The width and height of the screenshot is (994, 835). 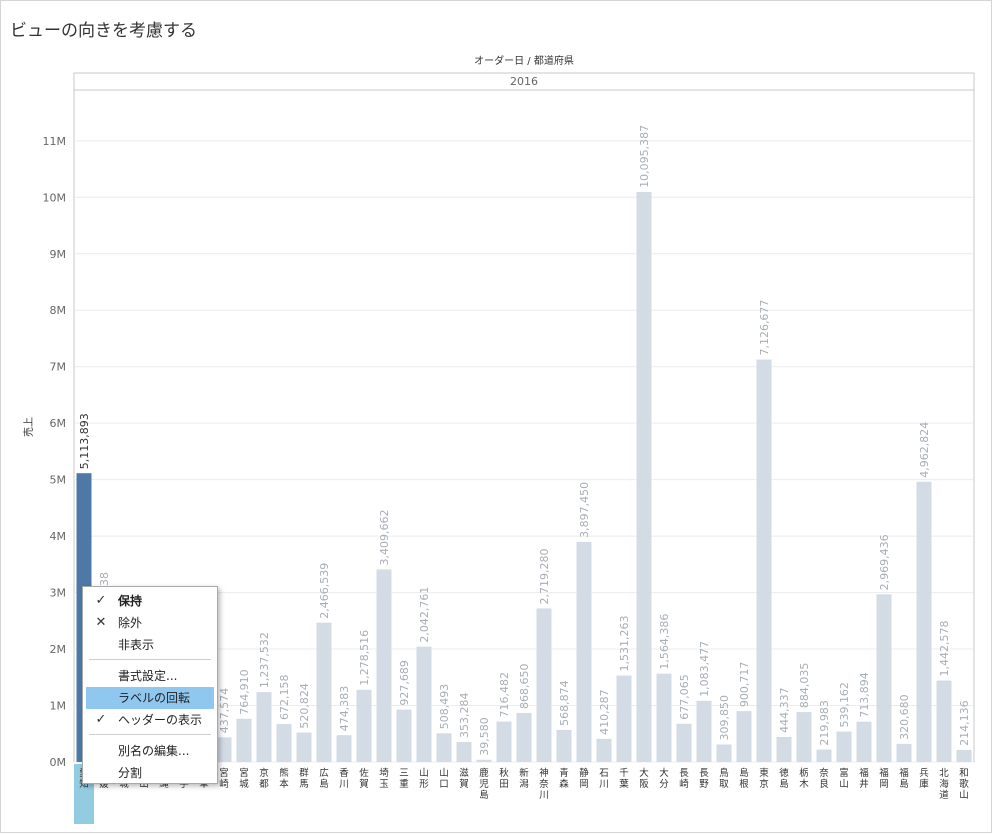 I want to click on x-tick-label: 京都, so click(x=264, y=778).